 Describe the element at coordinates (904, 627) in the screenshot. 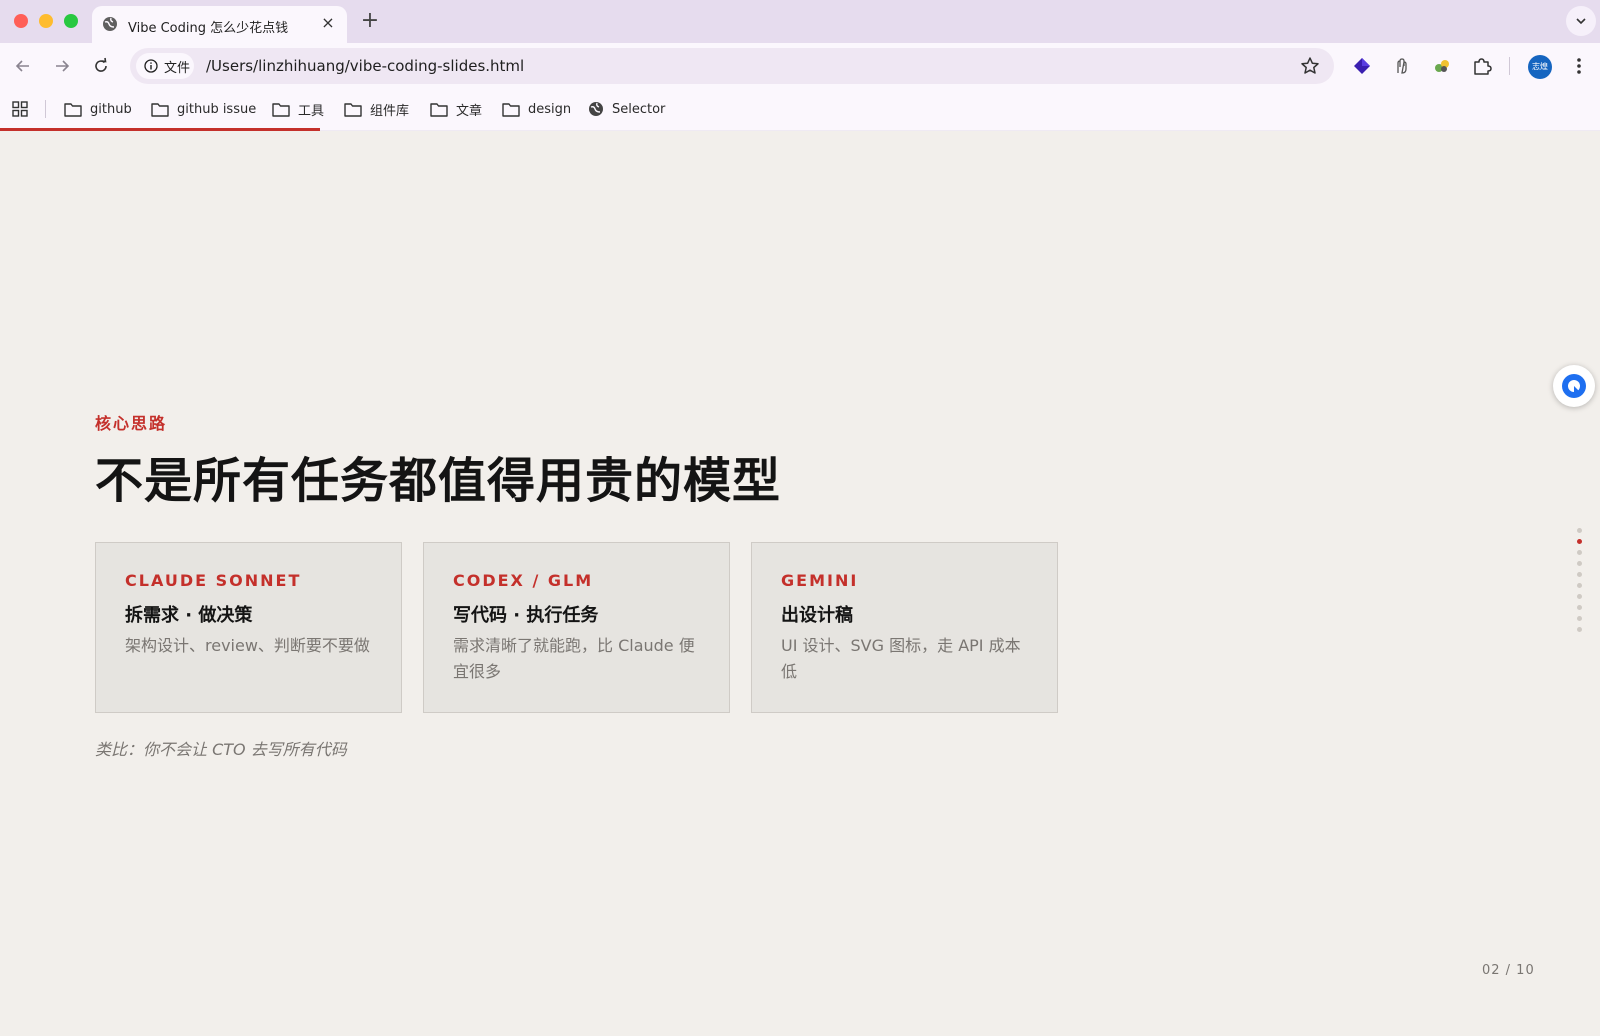

I see `model-card-gemini: GEMINI 出设计稿 UI 设计、SVG 图标，走 API 成本低` at that location.